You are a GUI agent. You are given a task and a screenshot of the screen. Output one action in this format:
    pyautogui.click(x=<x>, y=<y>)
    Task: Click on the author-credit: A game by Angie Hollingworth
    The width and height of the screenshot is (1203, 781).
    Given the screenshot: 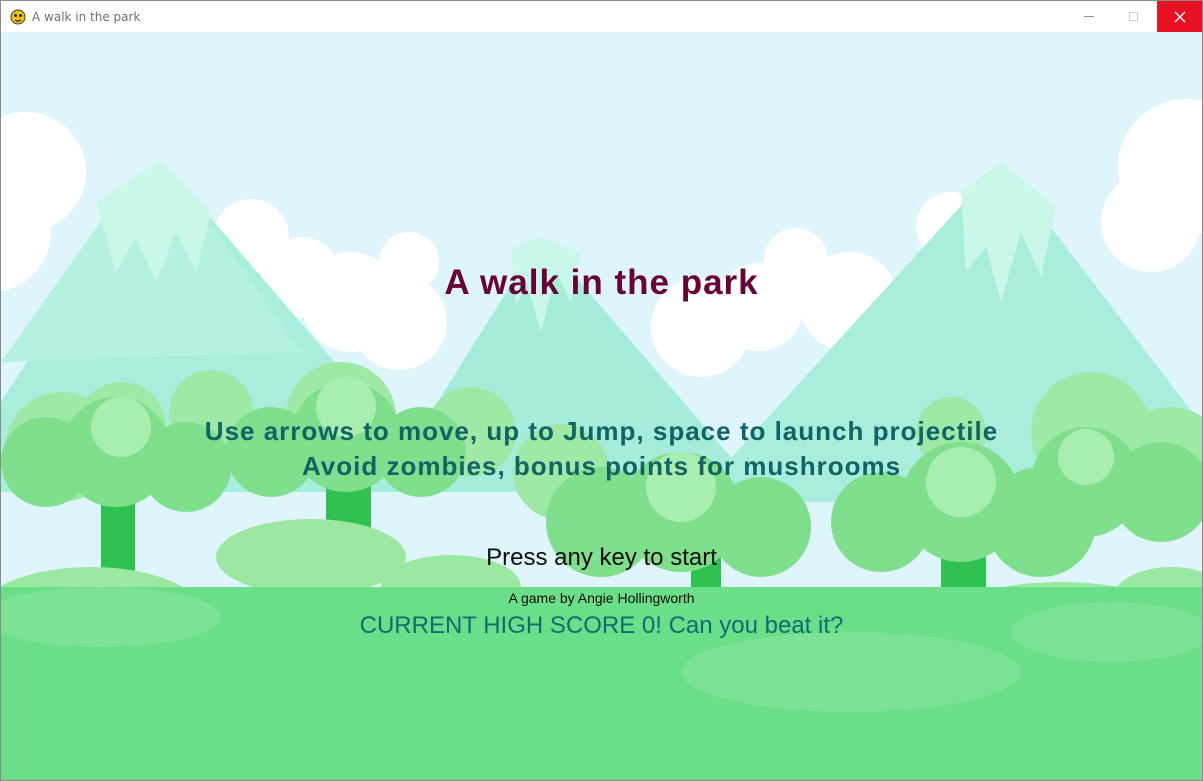 What is the action you would take?
    pyautogui.click(x=601, y=598)
    